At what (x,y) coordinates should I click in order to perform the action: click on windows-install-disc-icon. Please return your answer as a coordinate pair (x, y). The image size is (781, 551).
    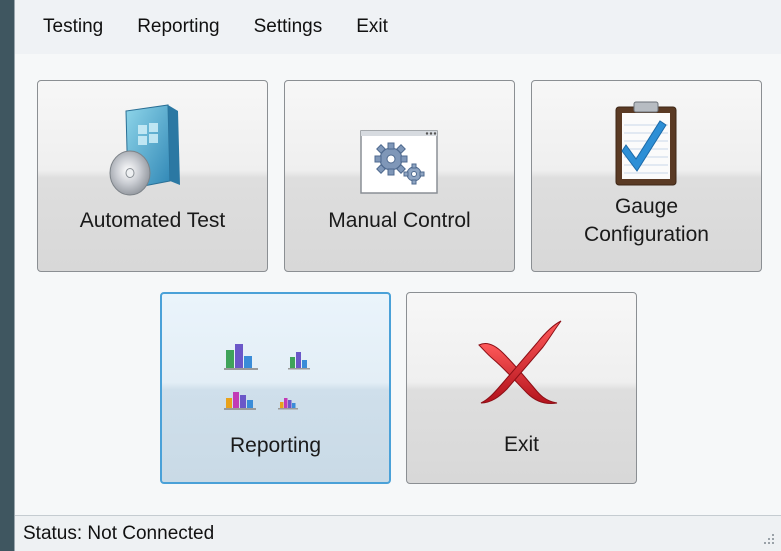
    Looking at the image, I should click on (144, 150).